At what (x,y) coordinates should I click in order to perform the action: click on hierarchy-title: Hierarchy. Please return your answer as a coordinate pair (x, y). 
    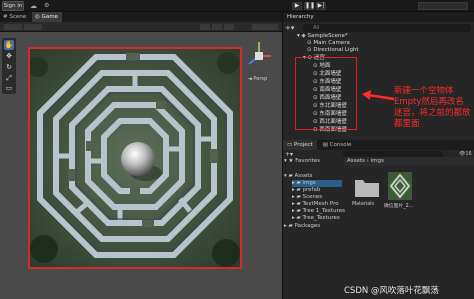
    Looking at the image, I should click on (300, 17).